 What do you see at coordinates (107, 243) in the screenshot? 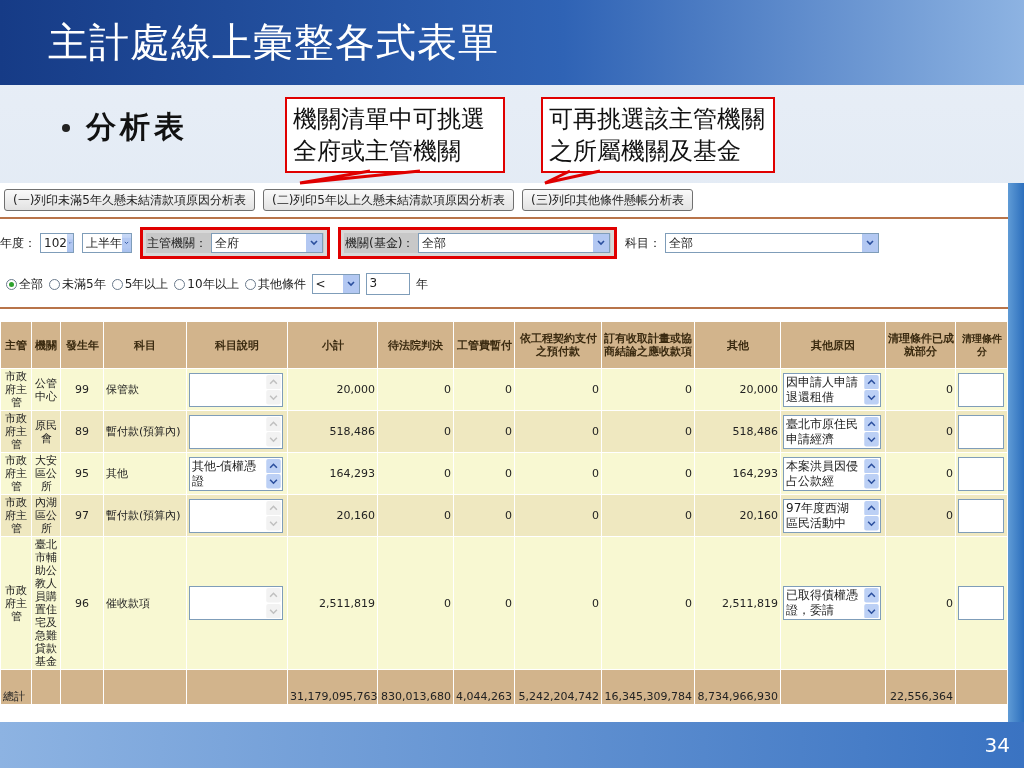
I see `dropdown: 上半年` at bounding box center [107, 243].